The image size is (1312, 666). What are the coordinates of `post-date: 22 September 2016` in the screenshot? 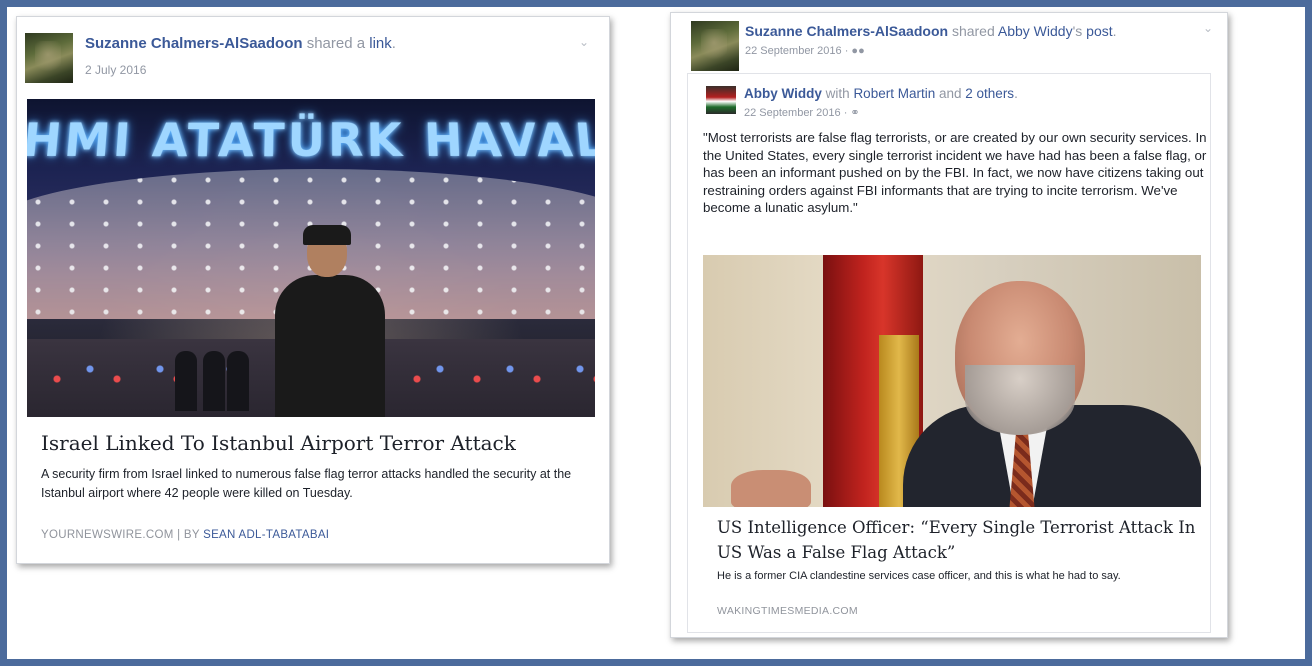 It's located at (793, 51).